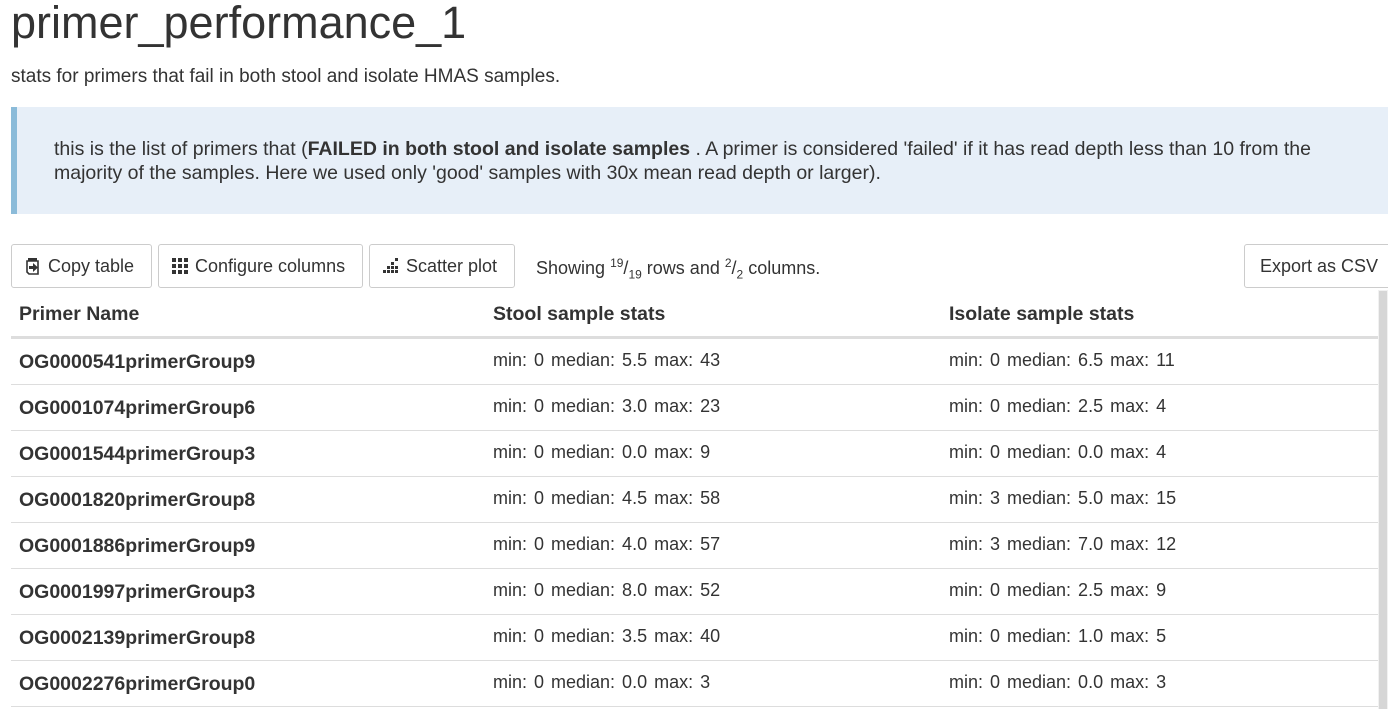  What do you see at coordinates (1058, 636) in the screenshot?
I see `isolate-stats-cell: min: 0 median: 1.0 max: 5` at bounding box center [1058, 636].